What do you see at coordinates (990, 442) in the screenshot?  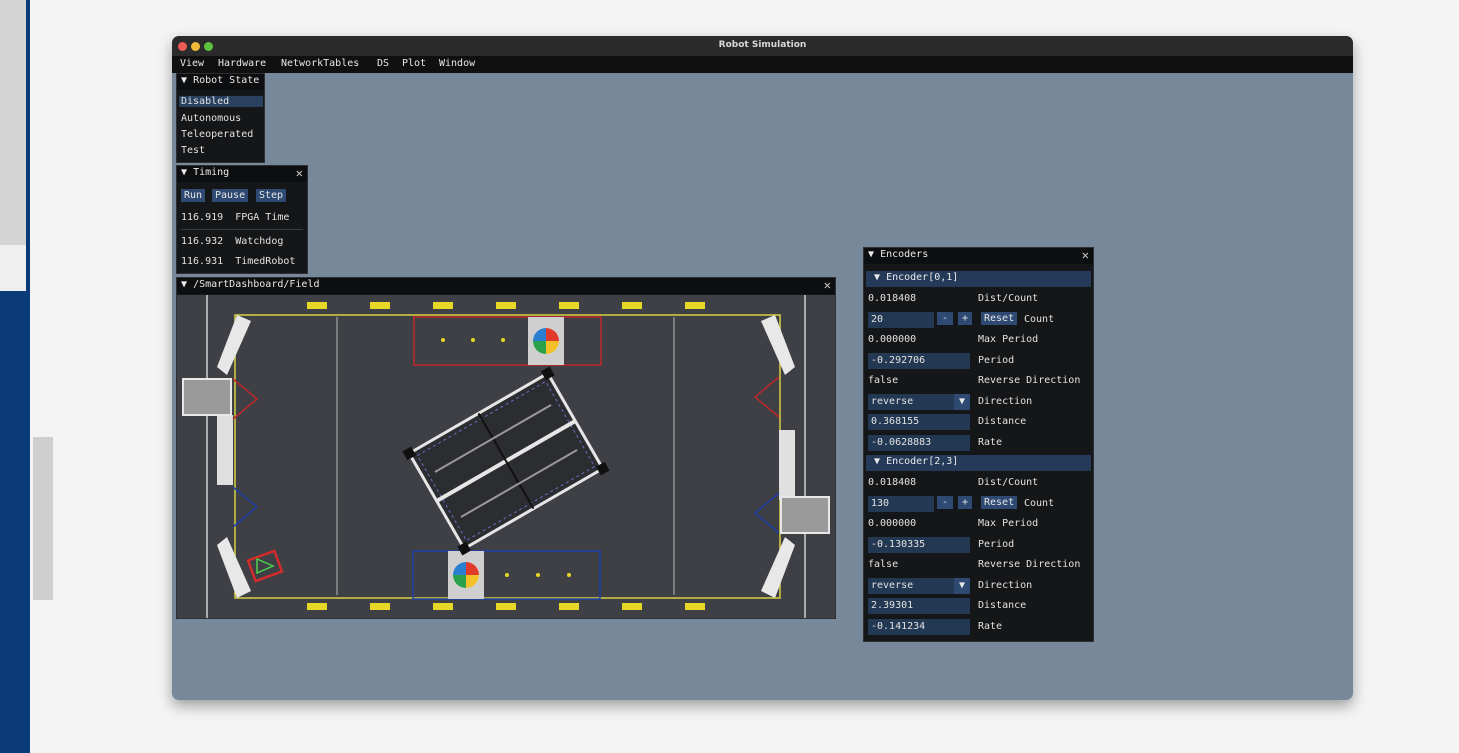 I see `encoder-0-1-rate-label: Rate` at bounding box center [990, 442].